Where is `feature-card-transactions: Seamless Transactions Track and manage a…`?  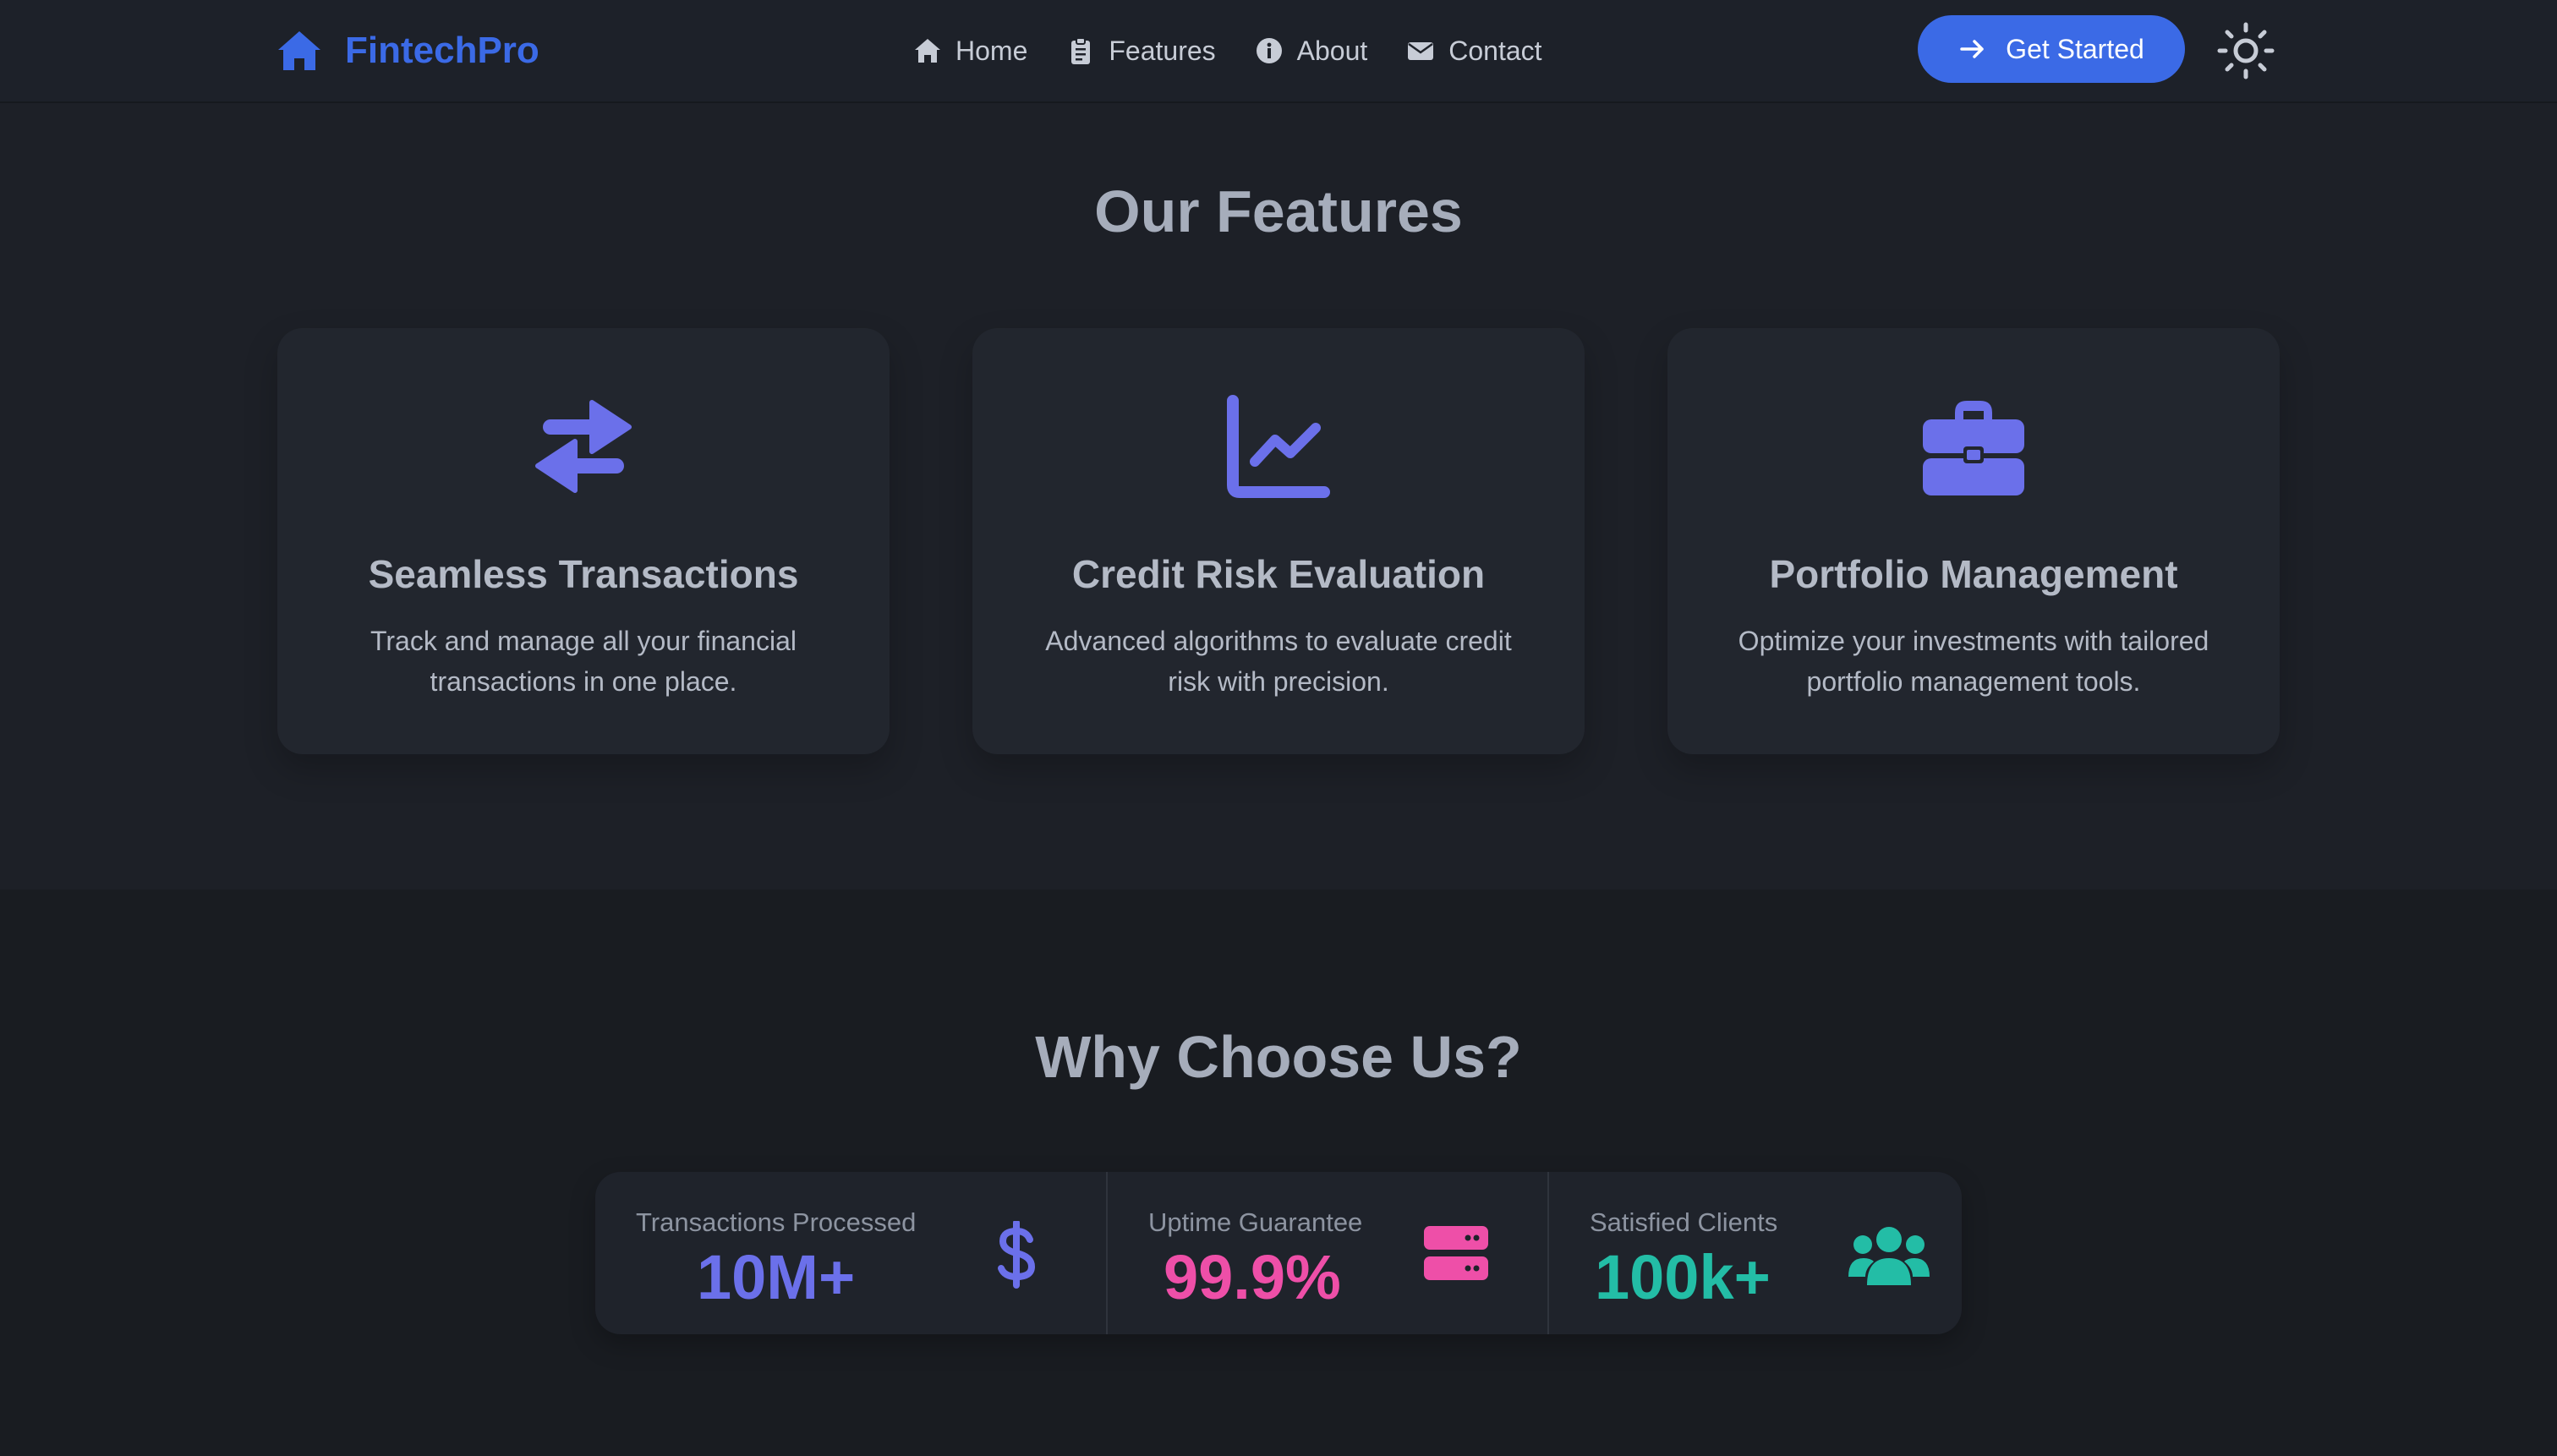
feature-card-transactions: Seamless Transactions Track and manage a… is located at coordinates (583, 541).